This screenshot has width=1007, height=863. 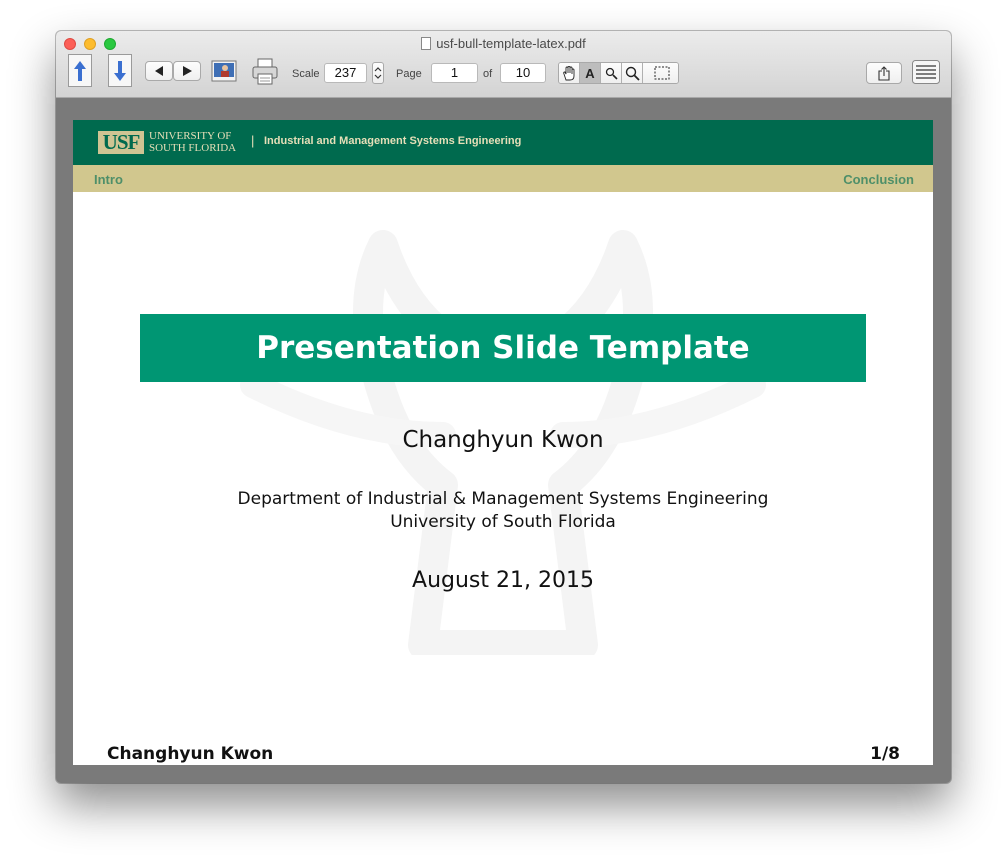 I want to click on open-image-button, so click(x=224, y=71).